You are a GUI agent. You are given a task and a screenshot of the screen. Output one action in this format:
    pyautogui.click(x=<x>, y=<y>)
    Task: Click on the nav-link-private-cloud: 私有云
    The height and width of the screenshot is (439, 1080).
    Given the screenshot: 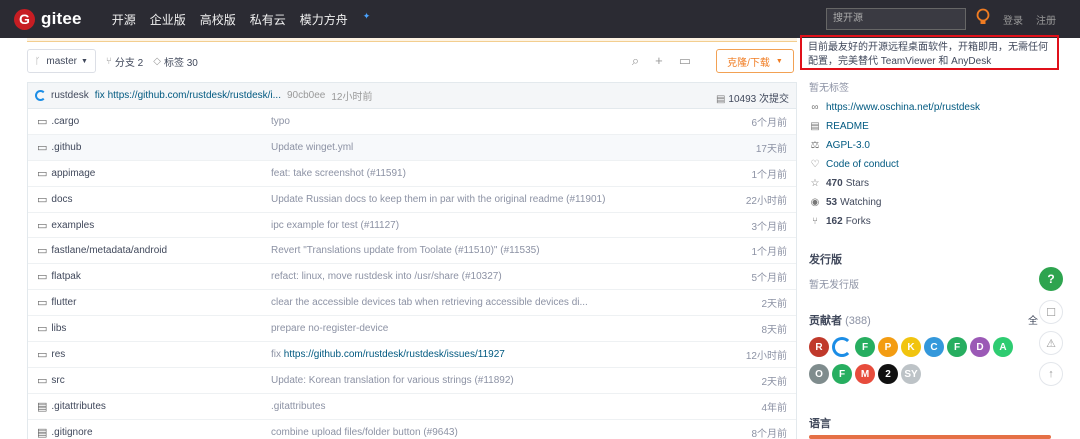 What is the action you would take?
    pyautogui.click(x=268, y=19)
    